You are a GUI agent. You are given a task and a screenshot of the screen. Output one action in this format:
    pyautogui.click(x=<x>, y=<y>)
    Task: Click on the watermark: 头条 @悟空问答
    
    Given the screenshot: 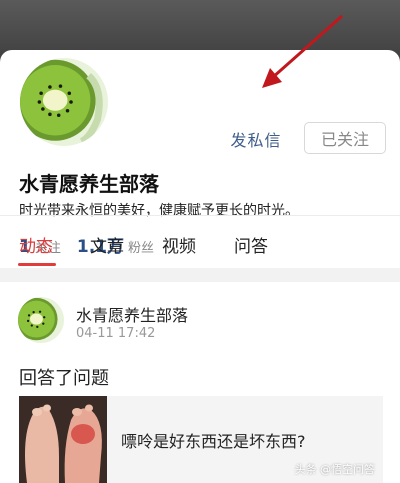 What is the action you would take?
    pyautogui.click(x=335, y=469)
    